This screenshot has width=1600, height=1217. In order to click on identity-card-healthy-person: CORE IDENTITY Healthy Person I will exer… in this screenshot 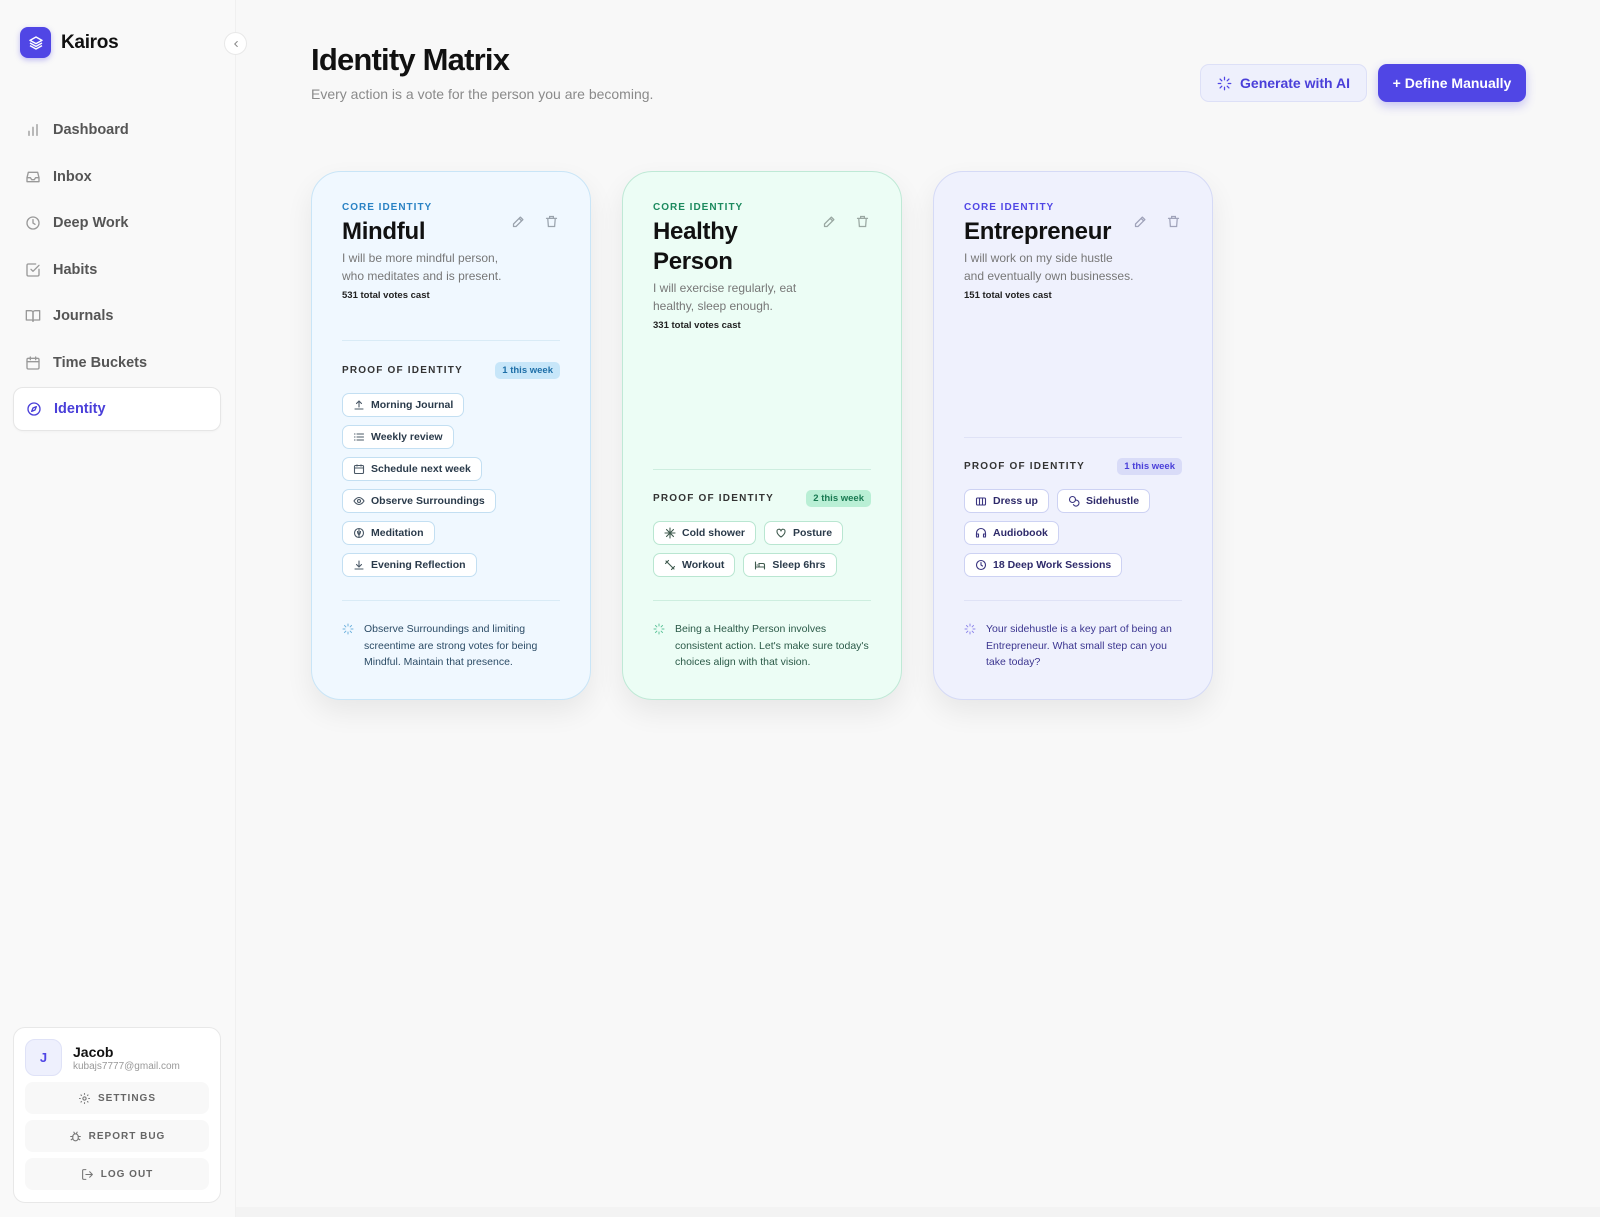, I will do `click(762, 435)`.